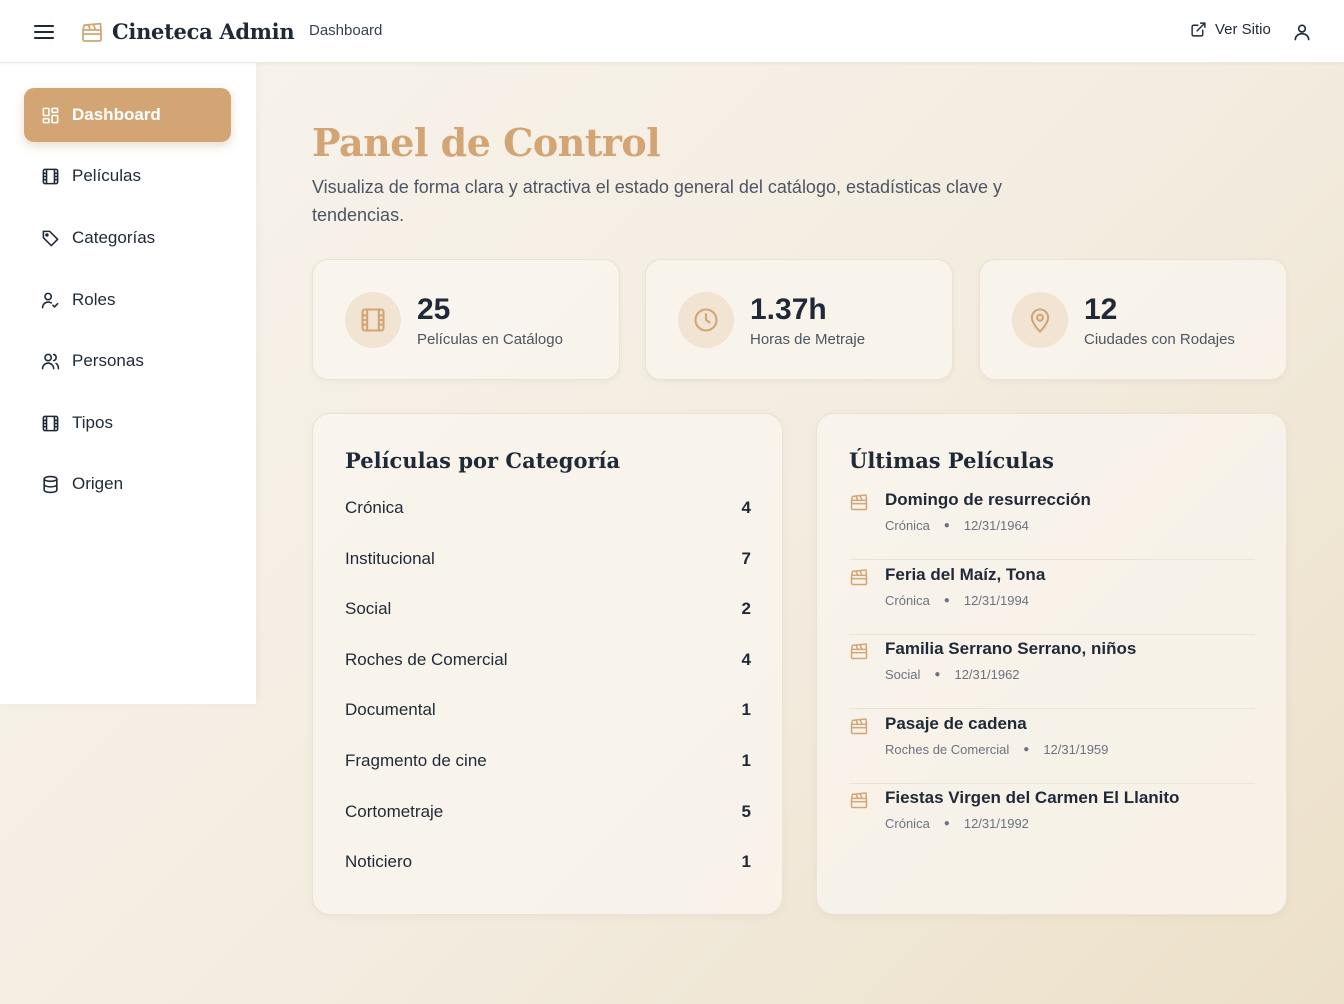  I want to click on tag-icon, so click(50, 238).